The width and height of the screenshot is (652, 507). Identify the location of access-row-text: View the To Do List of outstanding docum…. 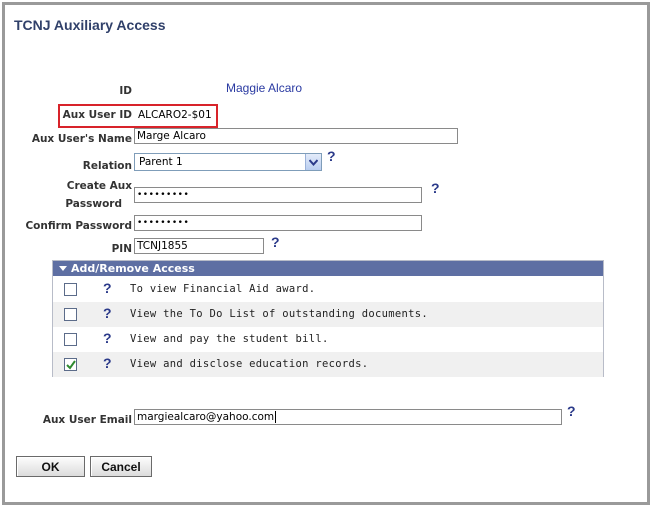
(279, 314).